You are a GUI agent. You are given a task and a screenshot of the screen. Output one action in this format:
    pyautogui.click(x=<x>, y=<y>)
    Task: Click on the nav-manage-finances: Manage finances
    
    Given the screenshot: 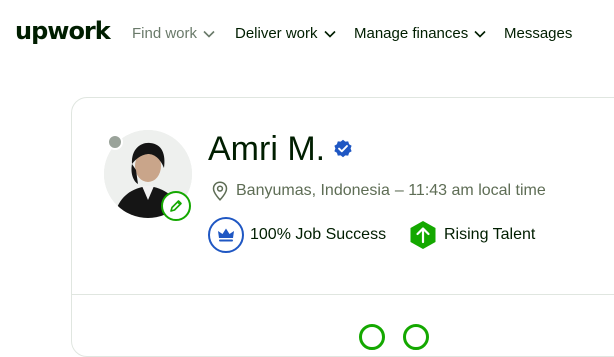 What is the action you would take?
    pyautogui.click(x=420, y=34)
    